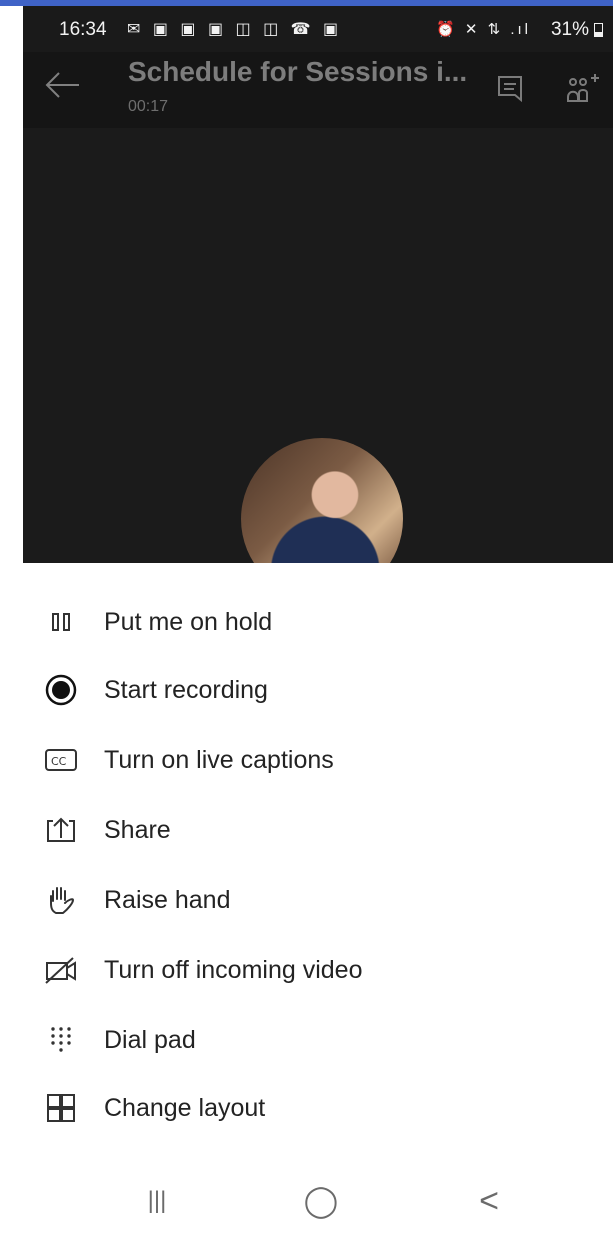  I want to click on recent-apps-button: |||, so click(157, 1201).